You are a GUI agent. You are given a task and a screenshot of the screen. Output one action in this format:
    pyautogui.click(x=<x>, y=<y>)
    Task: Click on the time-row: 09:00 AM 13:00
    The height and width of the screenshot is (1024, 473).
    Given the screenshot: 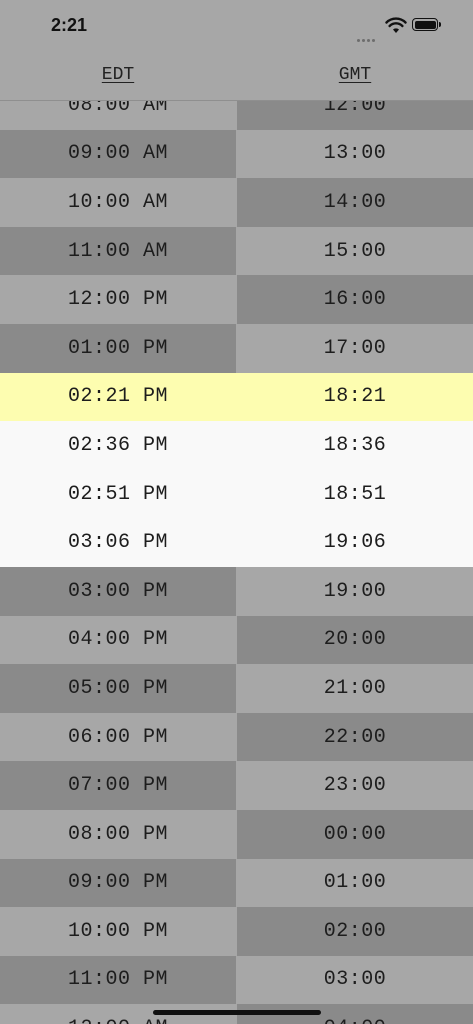 What is the action you would take?
    pyautogui.click(x=236, y=154)
    